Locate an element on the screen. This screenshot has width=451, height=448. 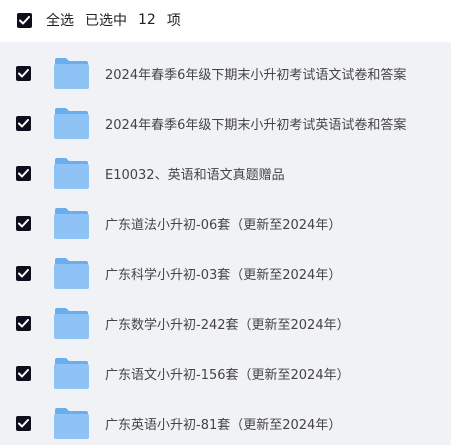
file-row: 广东英语小升初-81套（更新至2024年） is located at coordinates (225, 423).